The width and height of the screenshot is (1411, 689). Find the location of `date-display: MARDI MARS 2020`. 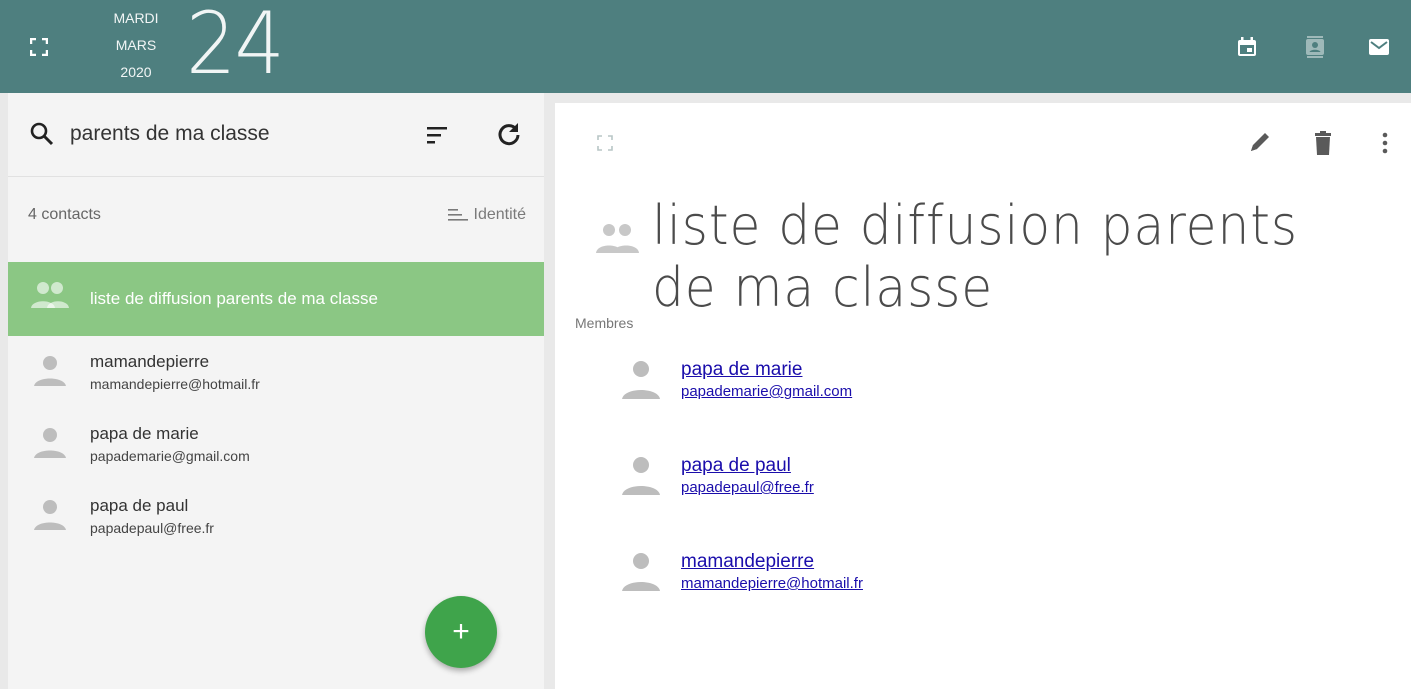

date-display: MARDI MARS 2020 is located at coordinates (136, 45).